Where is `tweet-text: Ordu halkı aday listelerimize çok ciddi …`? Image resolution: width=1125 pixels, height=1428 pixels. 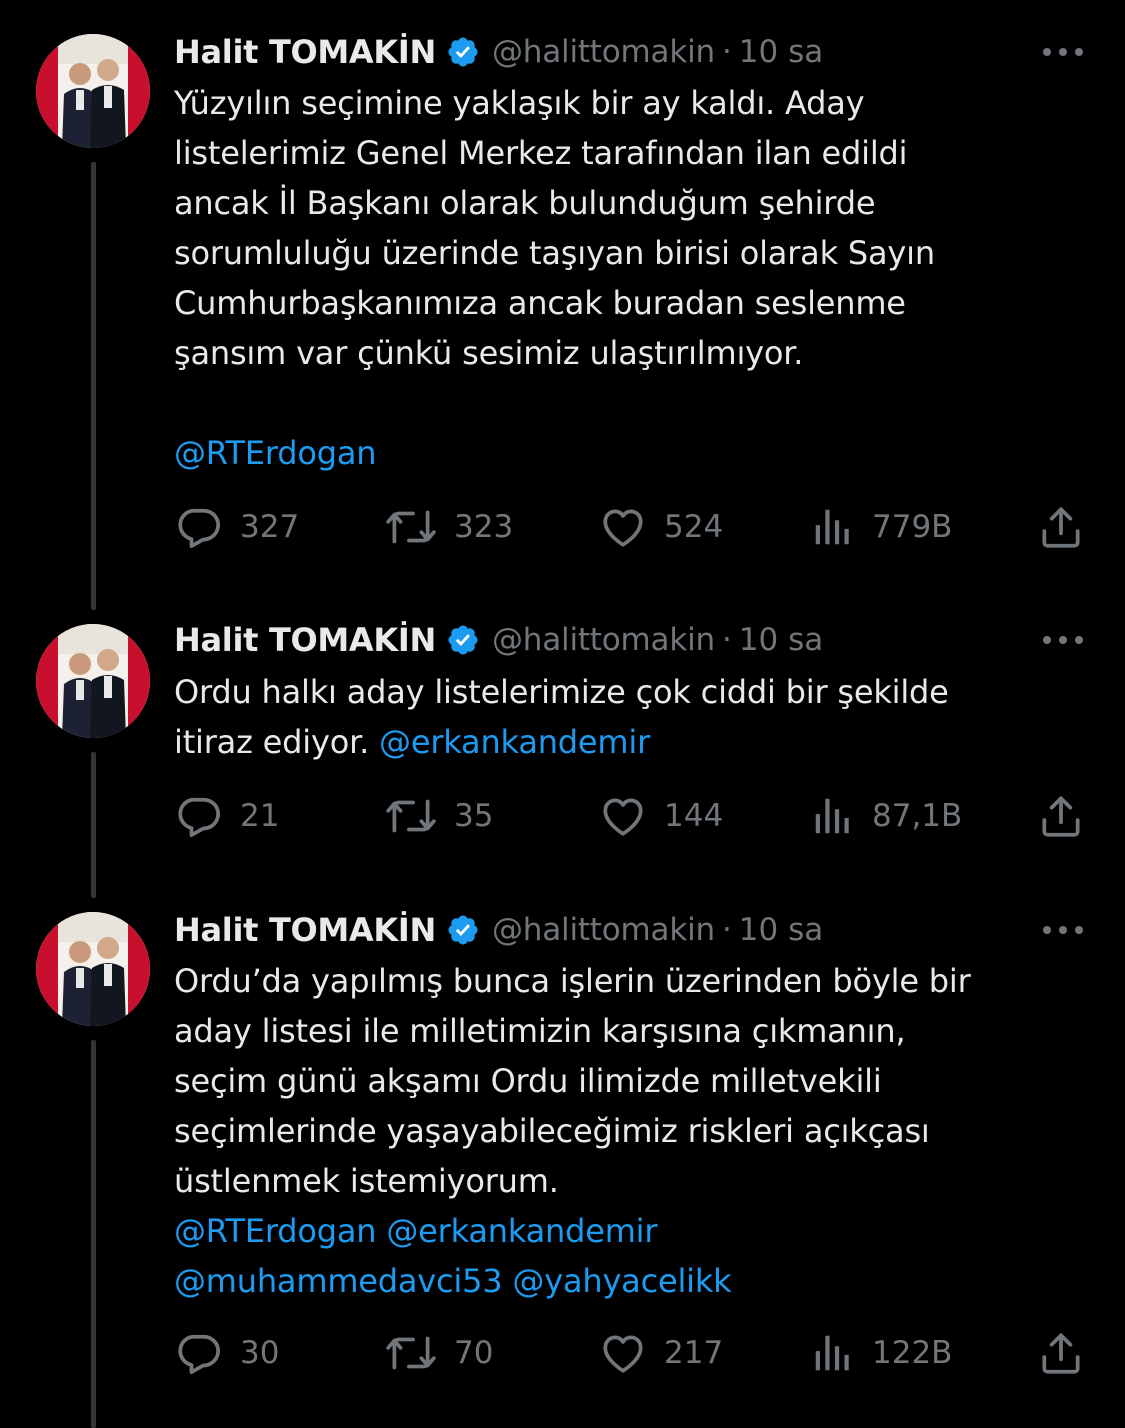
tweet-text: Ordu halkı aday listelerimize çok ciddi … is located at coordinates (634, 717).